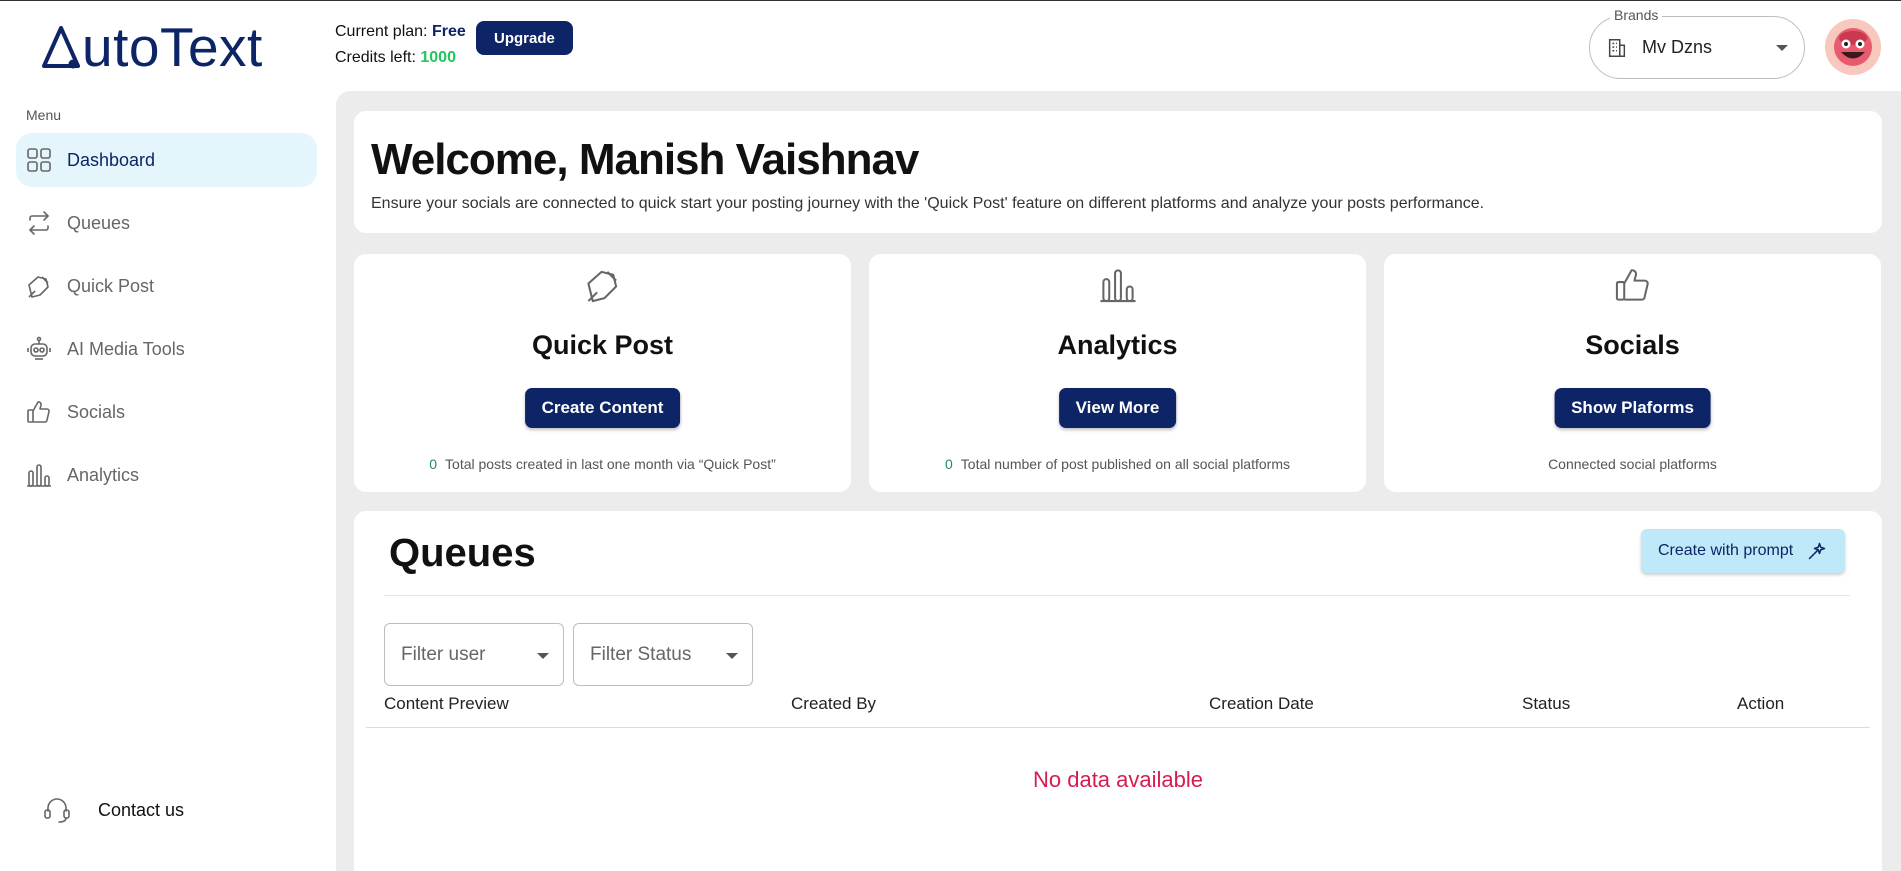  I want to click on logo-mark, so click(61, 47).